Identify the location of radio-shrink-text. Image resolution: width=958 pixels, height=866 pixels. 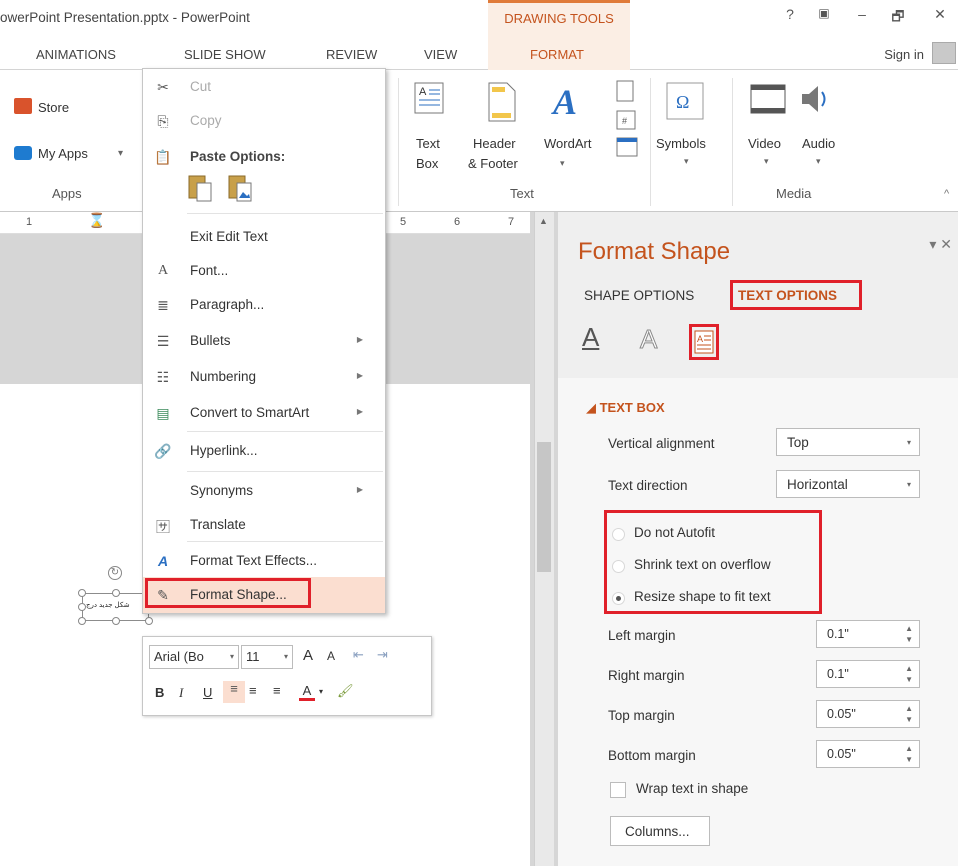
(618, 566).